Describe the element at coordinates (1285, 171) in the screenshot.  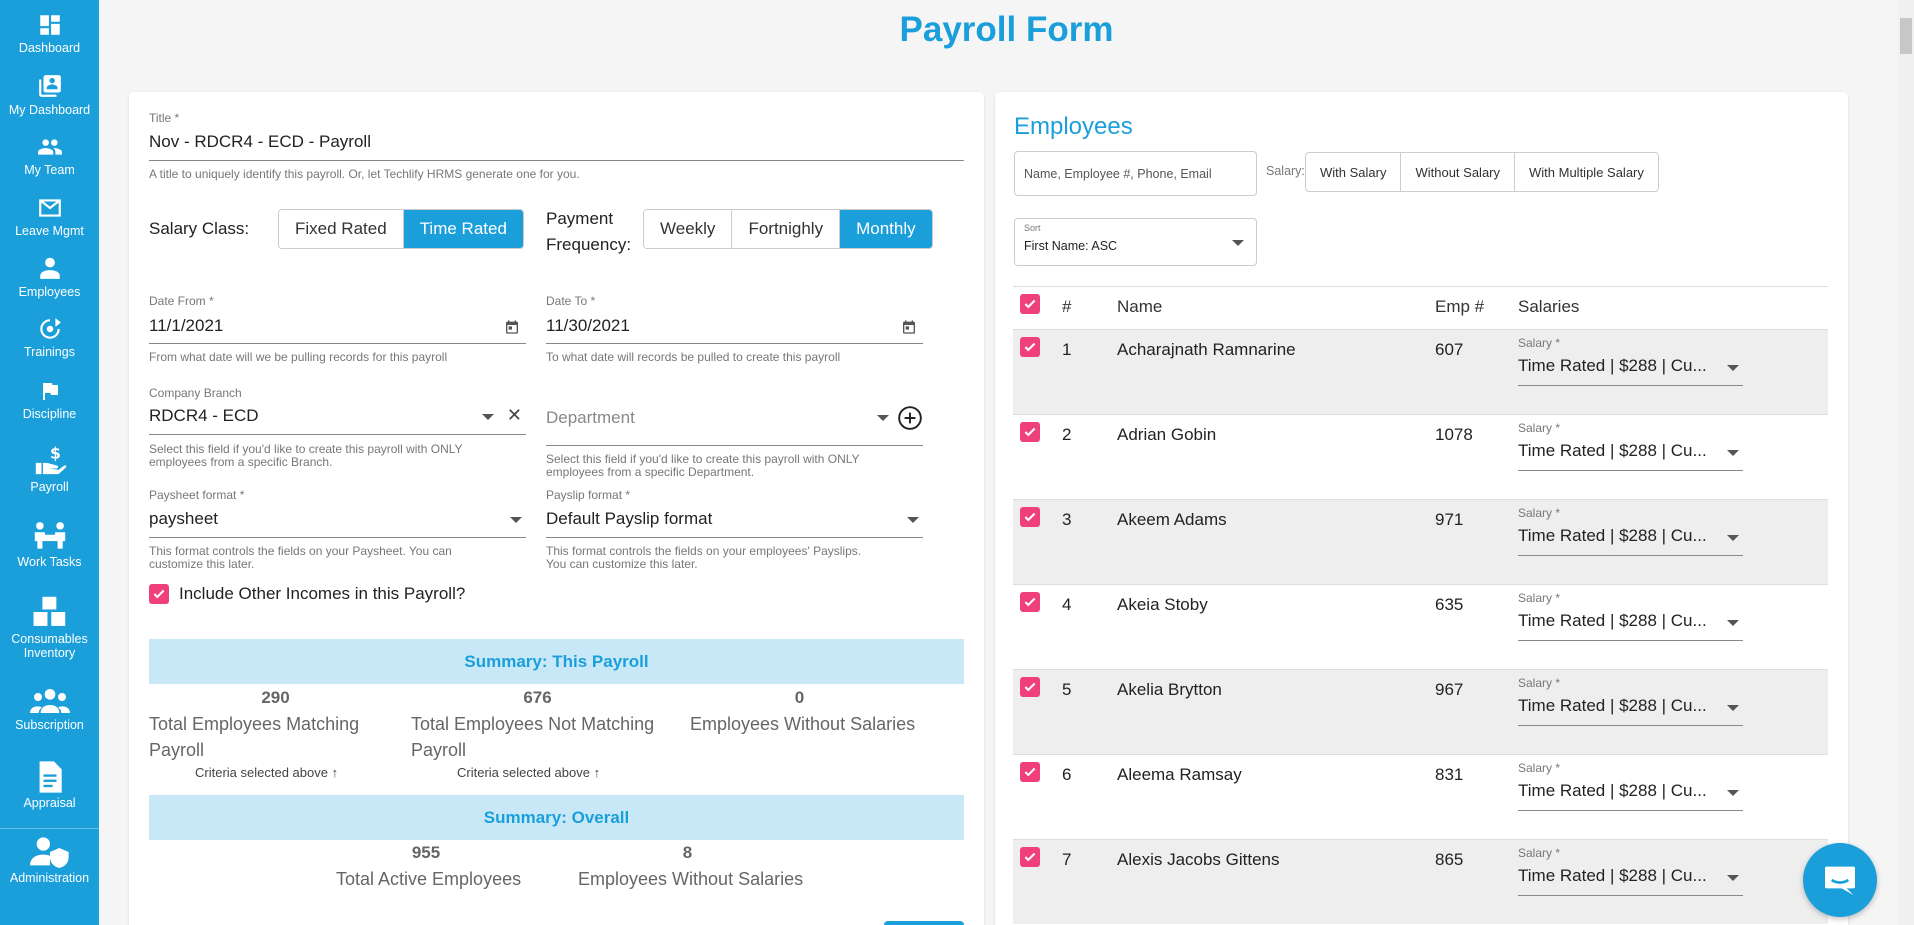
I see `salary-filter-label: Salary:` at that location.